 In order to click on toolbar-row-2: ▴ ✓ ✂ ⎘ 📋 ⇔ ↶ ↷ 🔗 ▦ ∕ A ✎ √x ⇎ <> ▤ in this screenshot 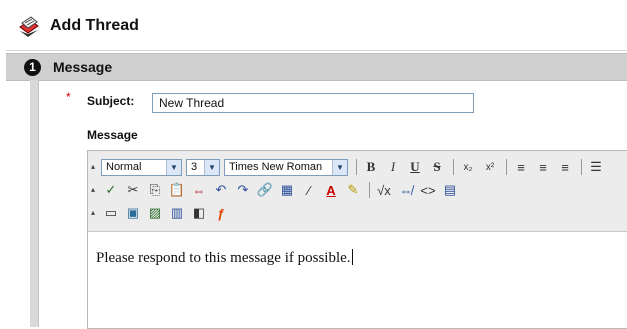, I will do `click(275, 190)`.